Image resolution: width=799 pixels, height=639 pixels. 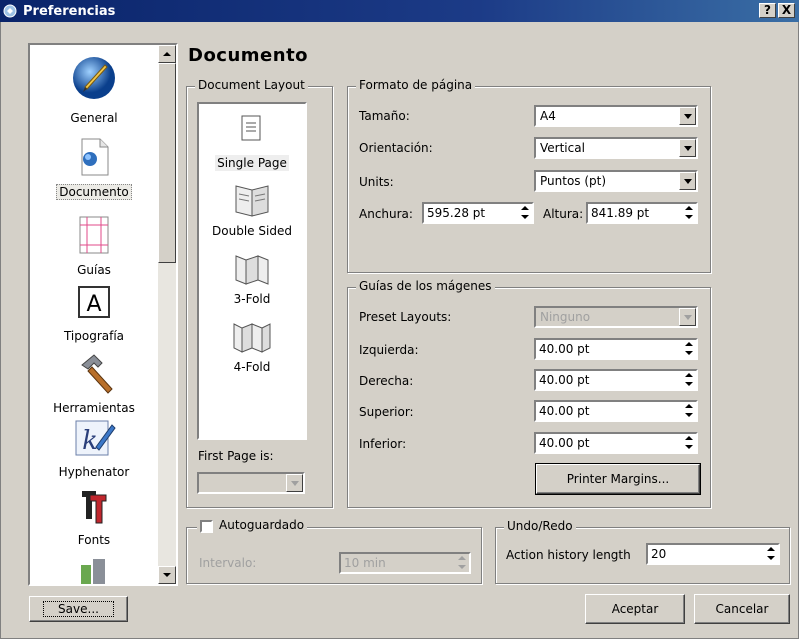 What do you see at coordinates (376, 182) in the screenshot?
I see `units-label: Units:` at bounding box center [376, 182].